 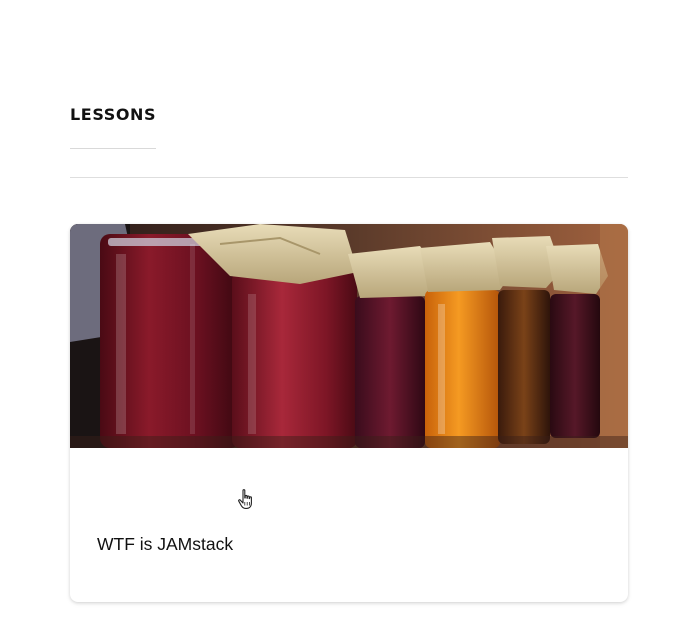 What do you see at coordinates (245, 499) in the screenshot?
I see `hand-pointer-icon` at bounding box center [245, 499].